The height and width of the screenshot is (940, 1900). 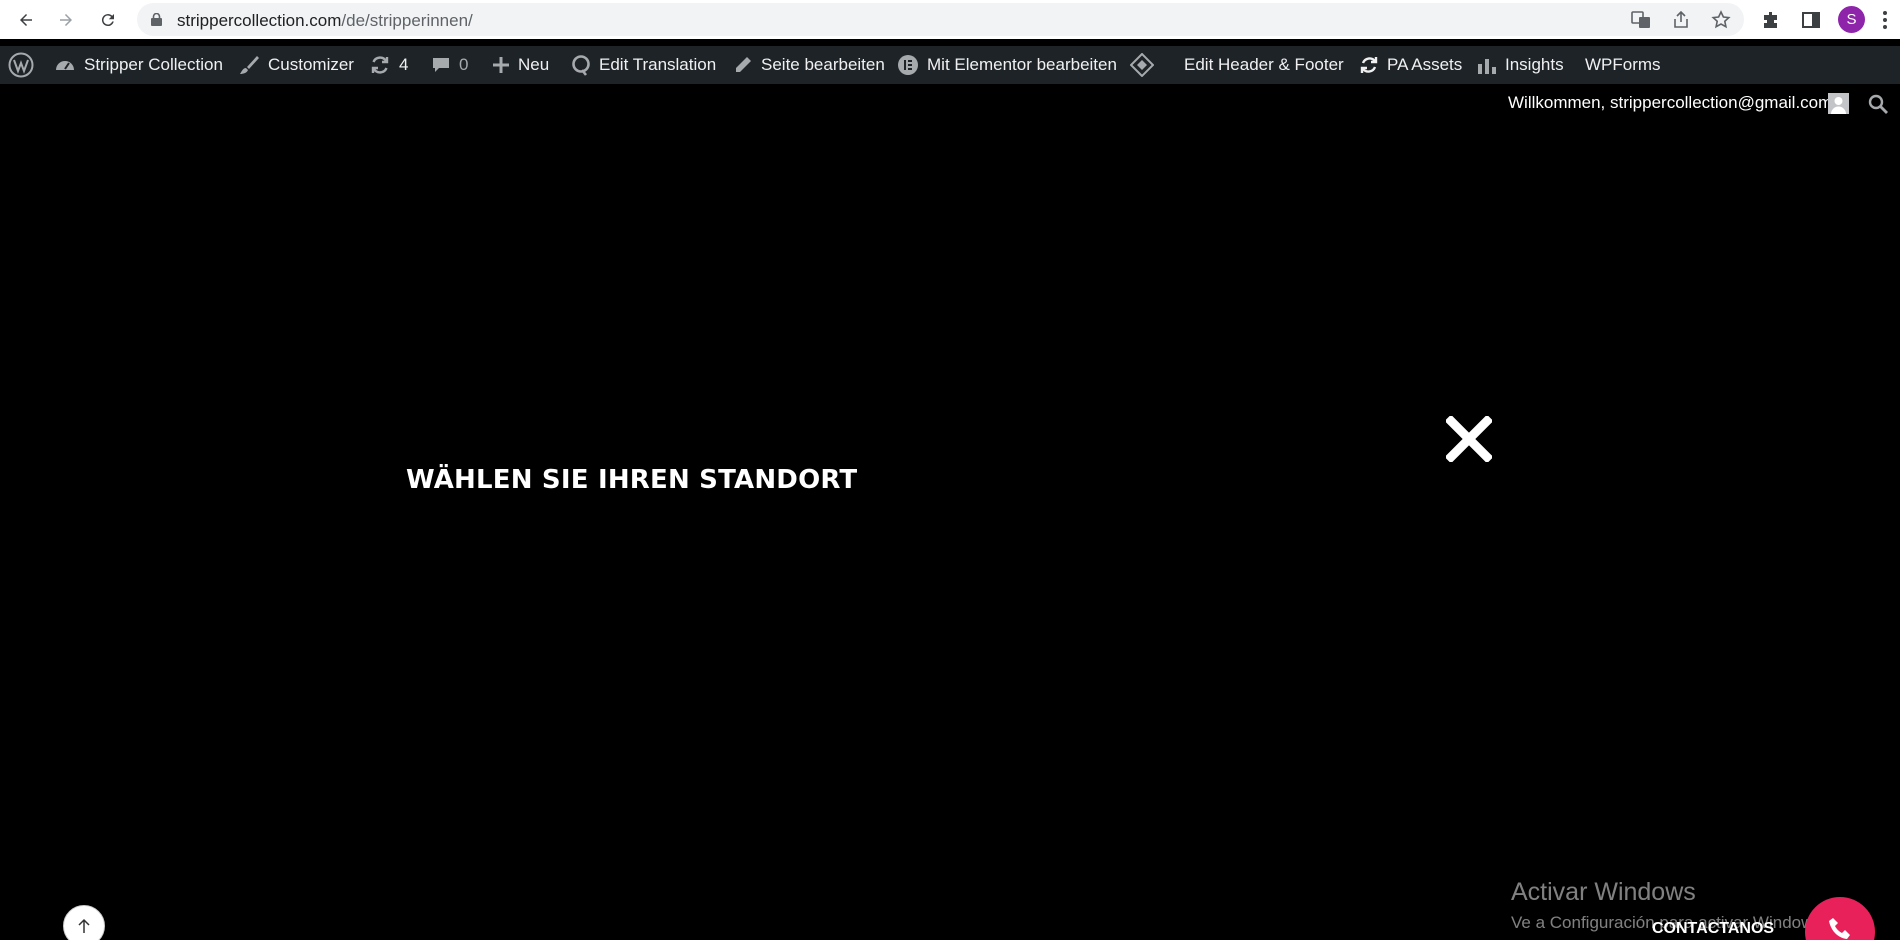 I want to click on wpforms-link: WPForms, so click(x=1623, y=65).